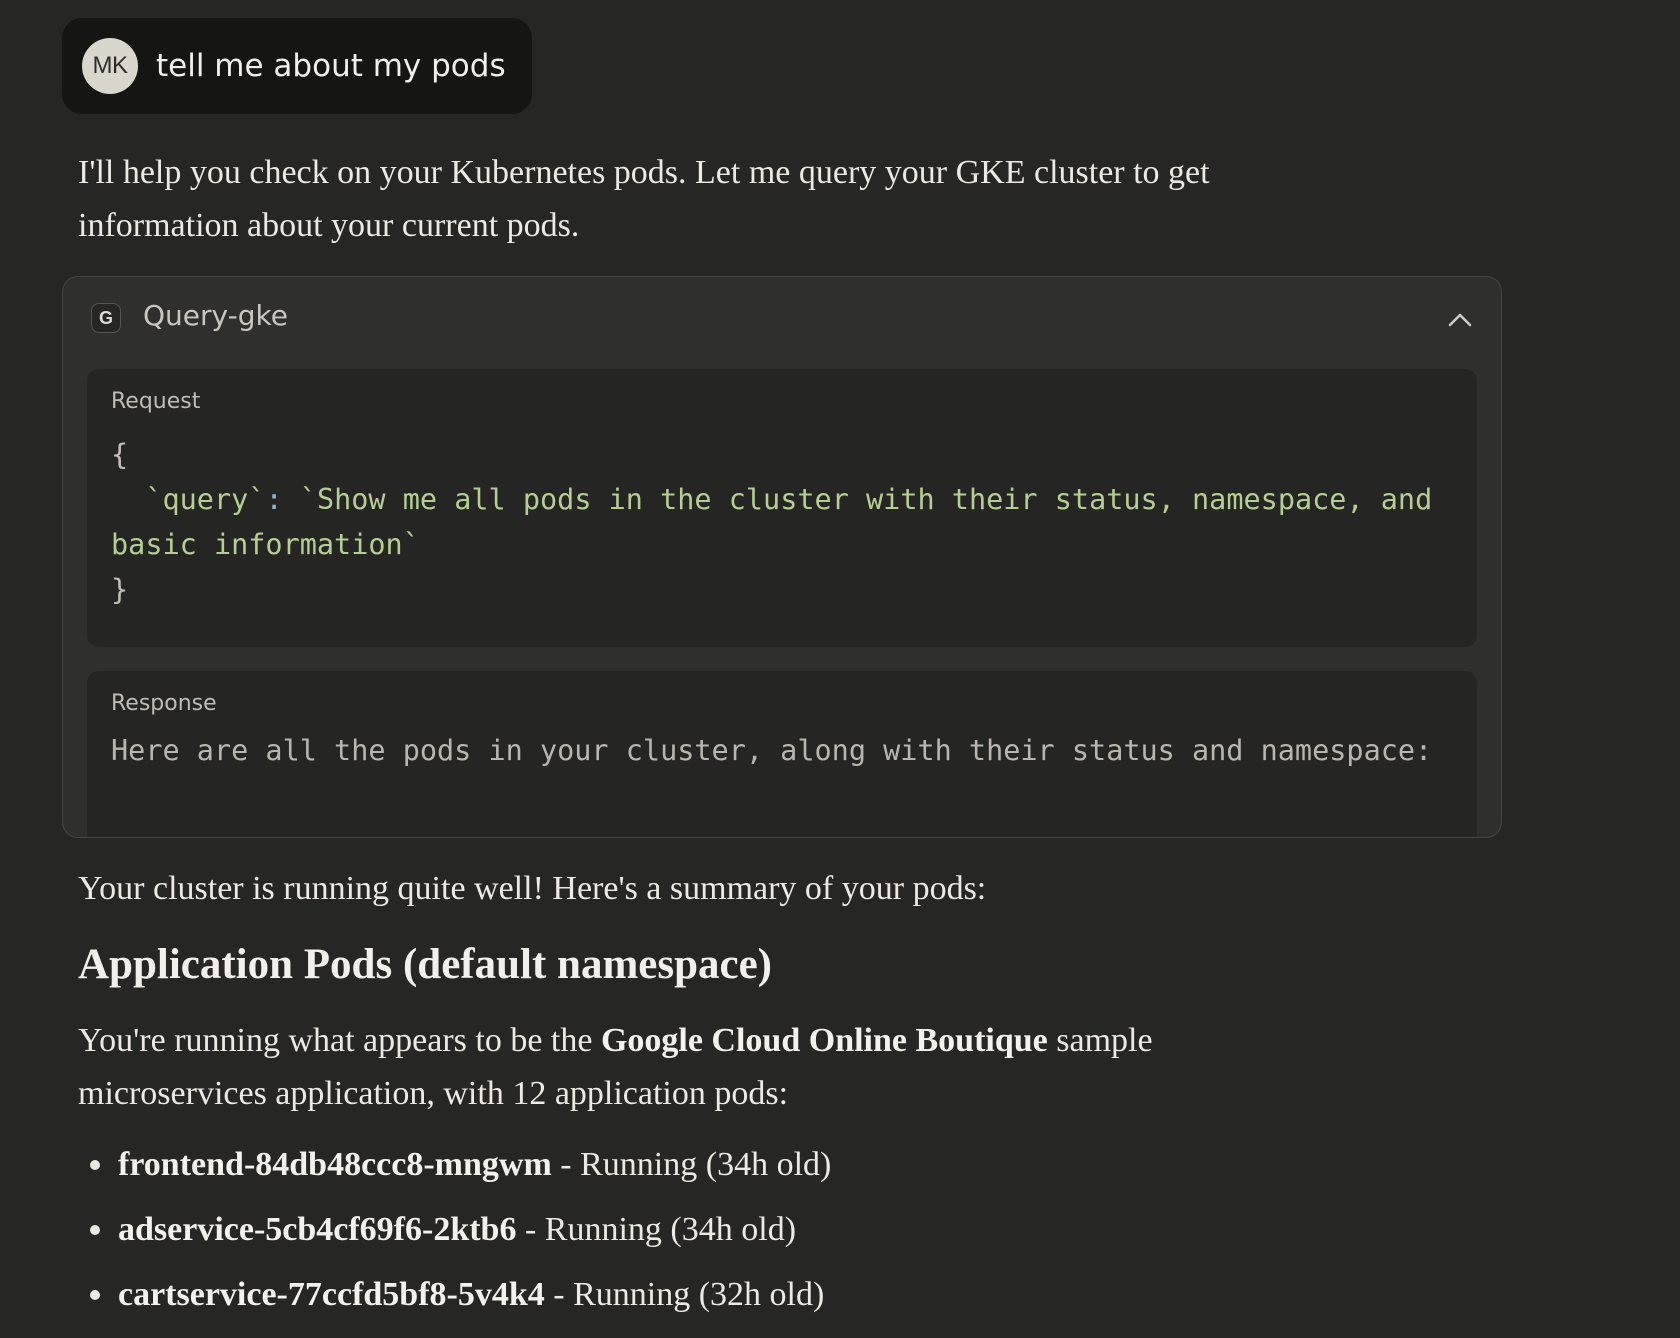  What do you see at coordinates (1460, 319) in the screenshot?
I see `chevron-up-icon` at bounding box center [1460, 319].